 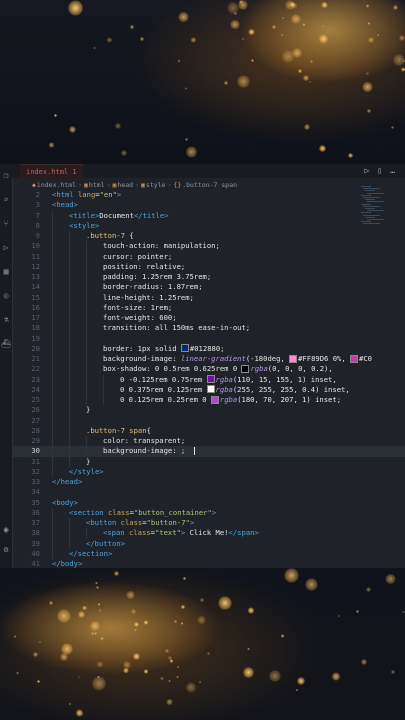 I want to click on code-line: 29 color: transparent;, so click(x=208, y=441).